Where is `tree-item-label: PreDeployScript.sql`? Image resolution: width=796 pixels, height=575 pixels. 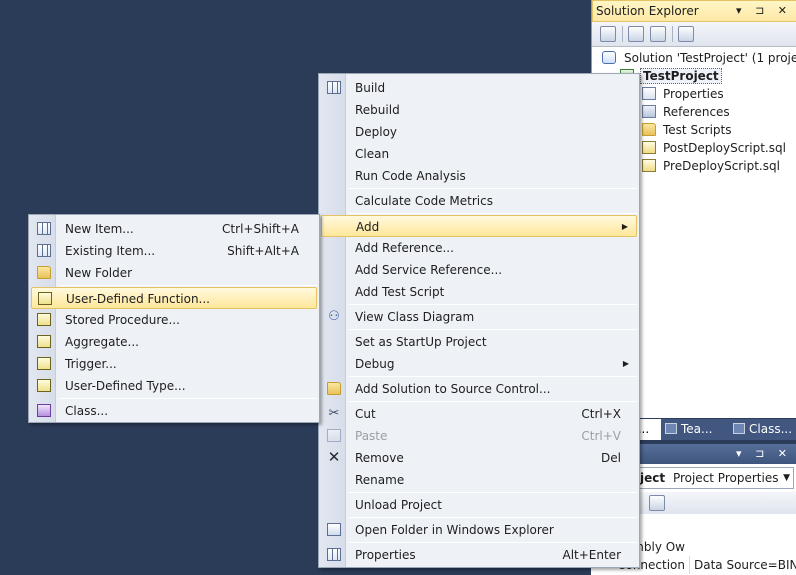
tree-item-label: PreDeployScript.sql is located at coordinates (721, 166).